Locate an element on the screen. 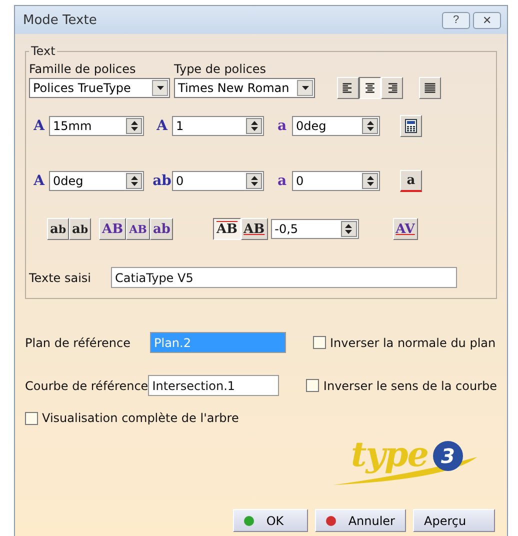 The height and width of the screenshot is (536, 518). align-button is located at coordinates (370, 88).